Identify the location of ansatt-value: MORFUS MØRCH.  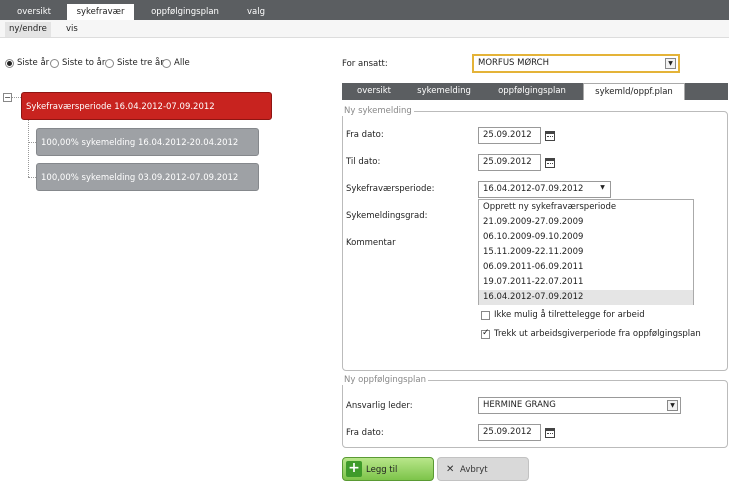
(513, 63).